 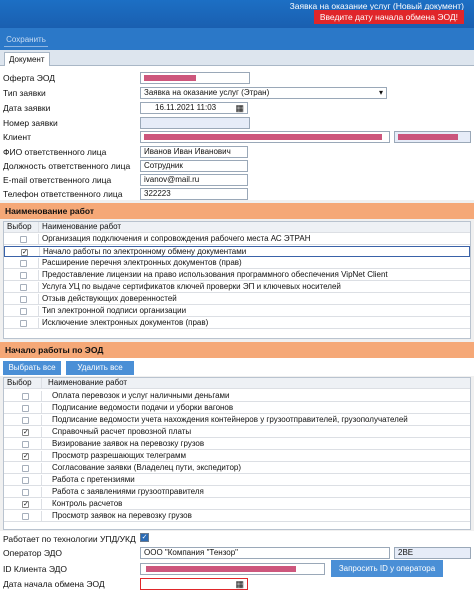 I want to click on error-banner: Введите дату начала обмена ЭОД!, so click(x=388, y=17).